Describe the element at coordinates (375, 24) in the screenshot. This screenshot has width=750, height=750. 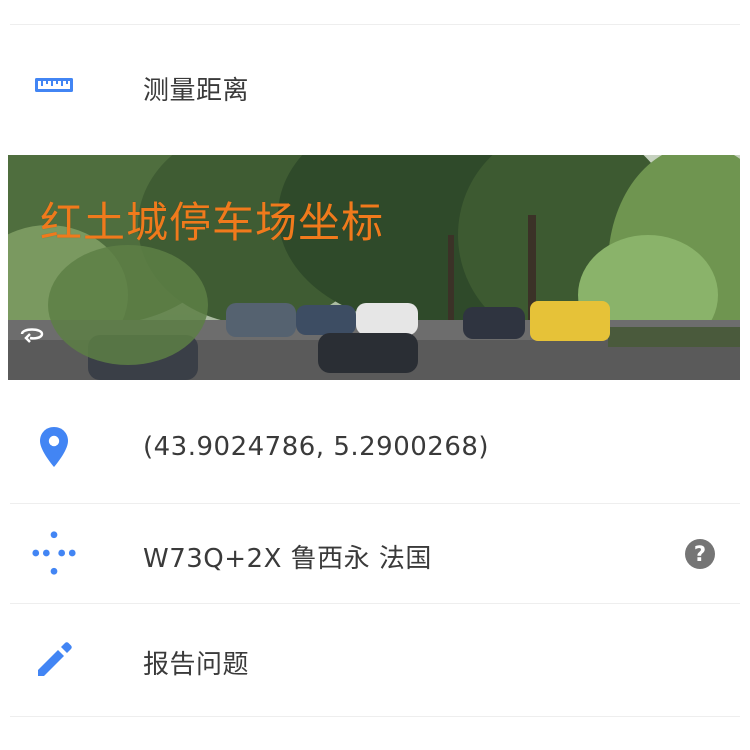
I see `top-divider` at that location.